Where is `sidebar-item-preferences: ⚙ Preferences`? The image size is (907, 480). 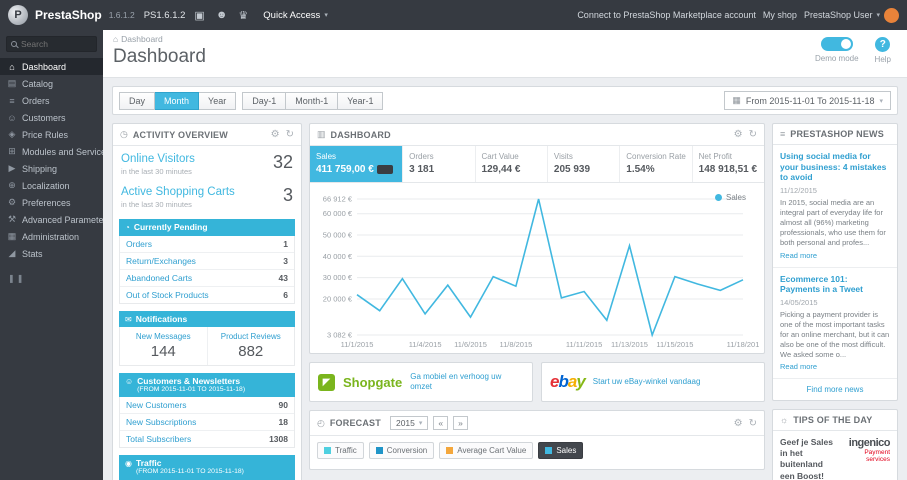
sidebar-item-preferences: ⚙ Preferences is located at coordinates (51, 202).